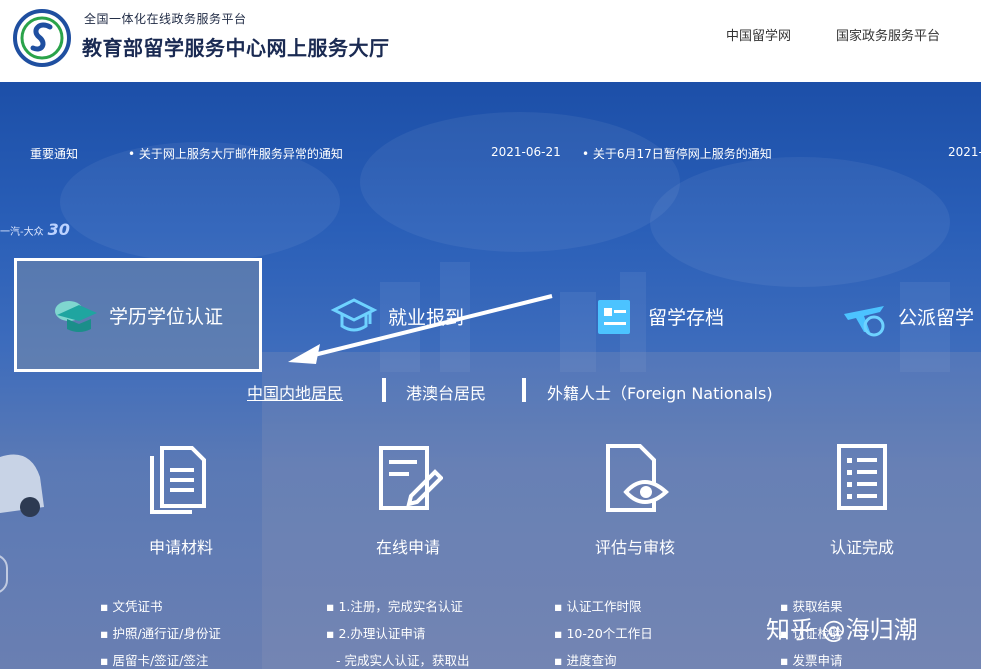  What do you see at coordinates (598, 606) in the screenshot?
I see `list-item: ▪ 认证工作时限` at bounding box center [598, 606].